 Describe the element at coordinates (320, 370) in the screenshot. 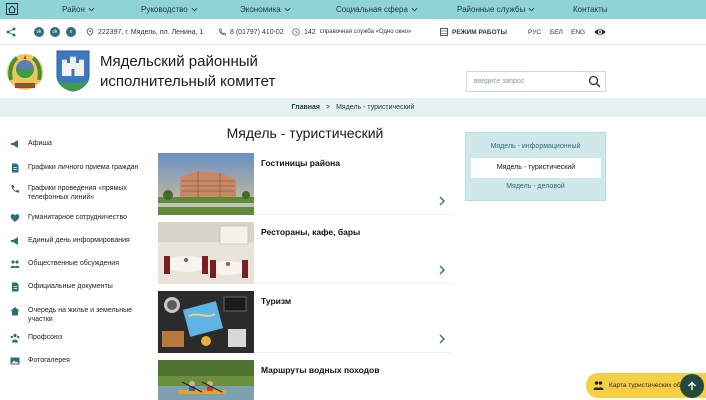

I see `card-title: Маршруты водных походов` at that location.